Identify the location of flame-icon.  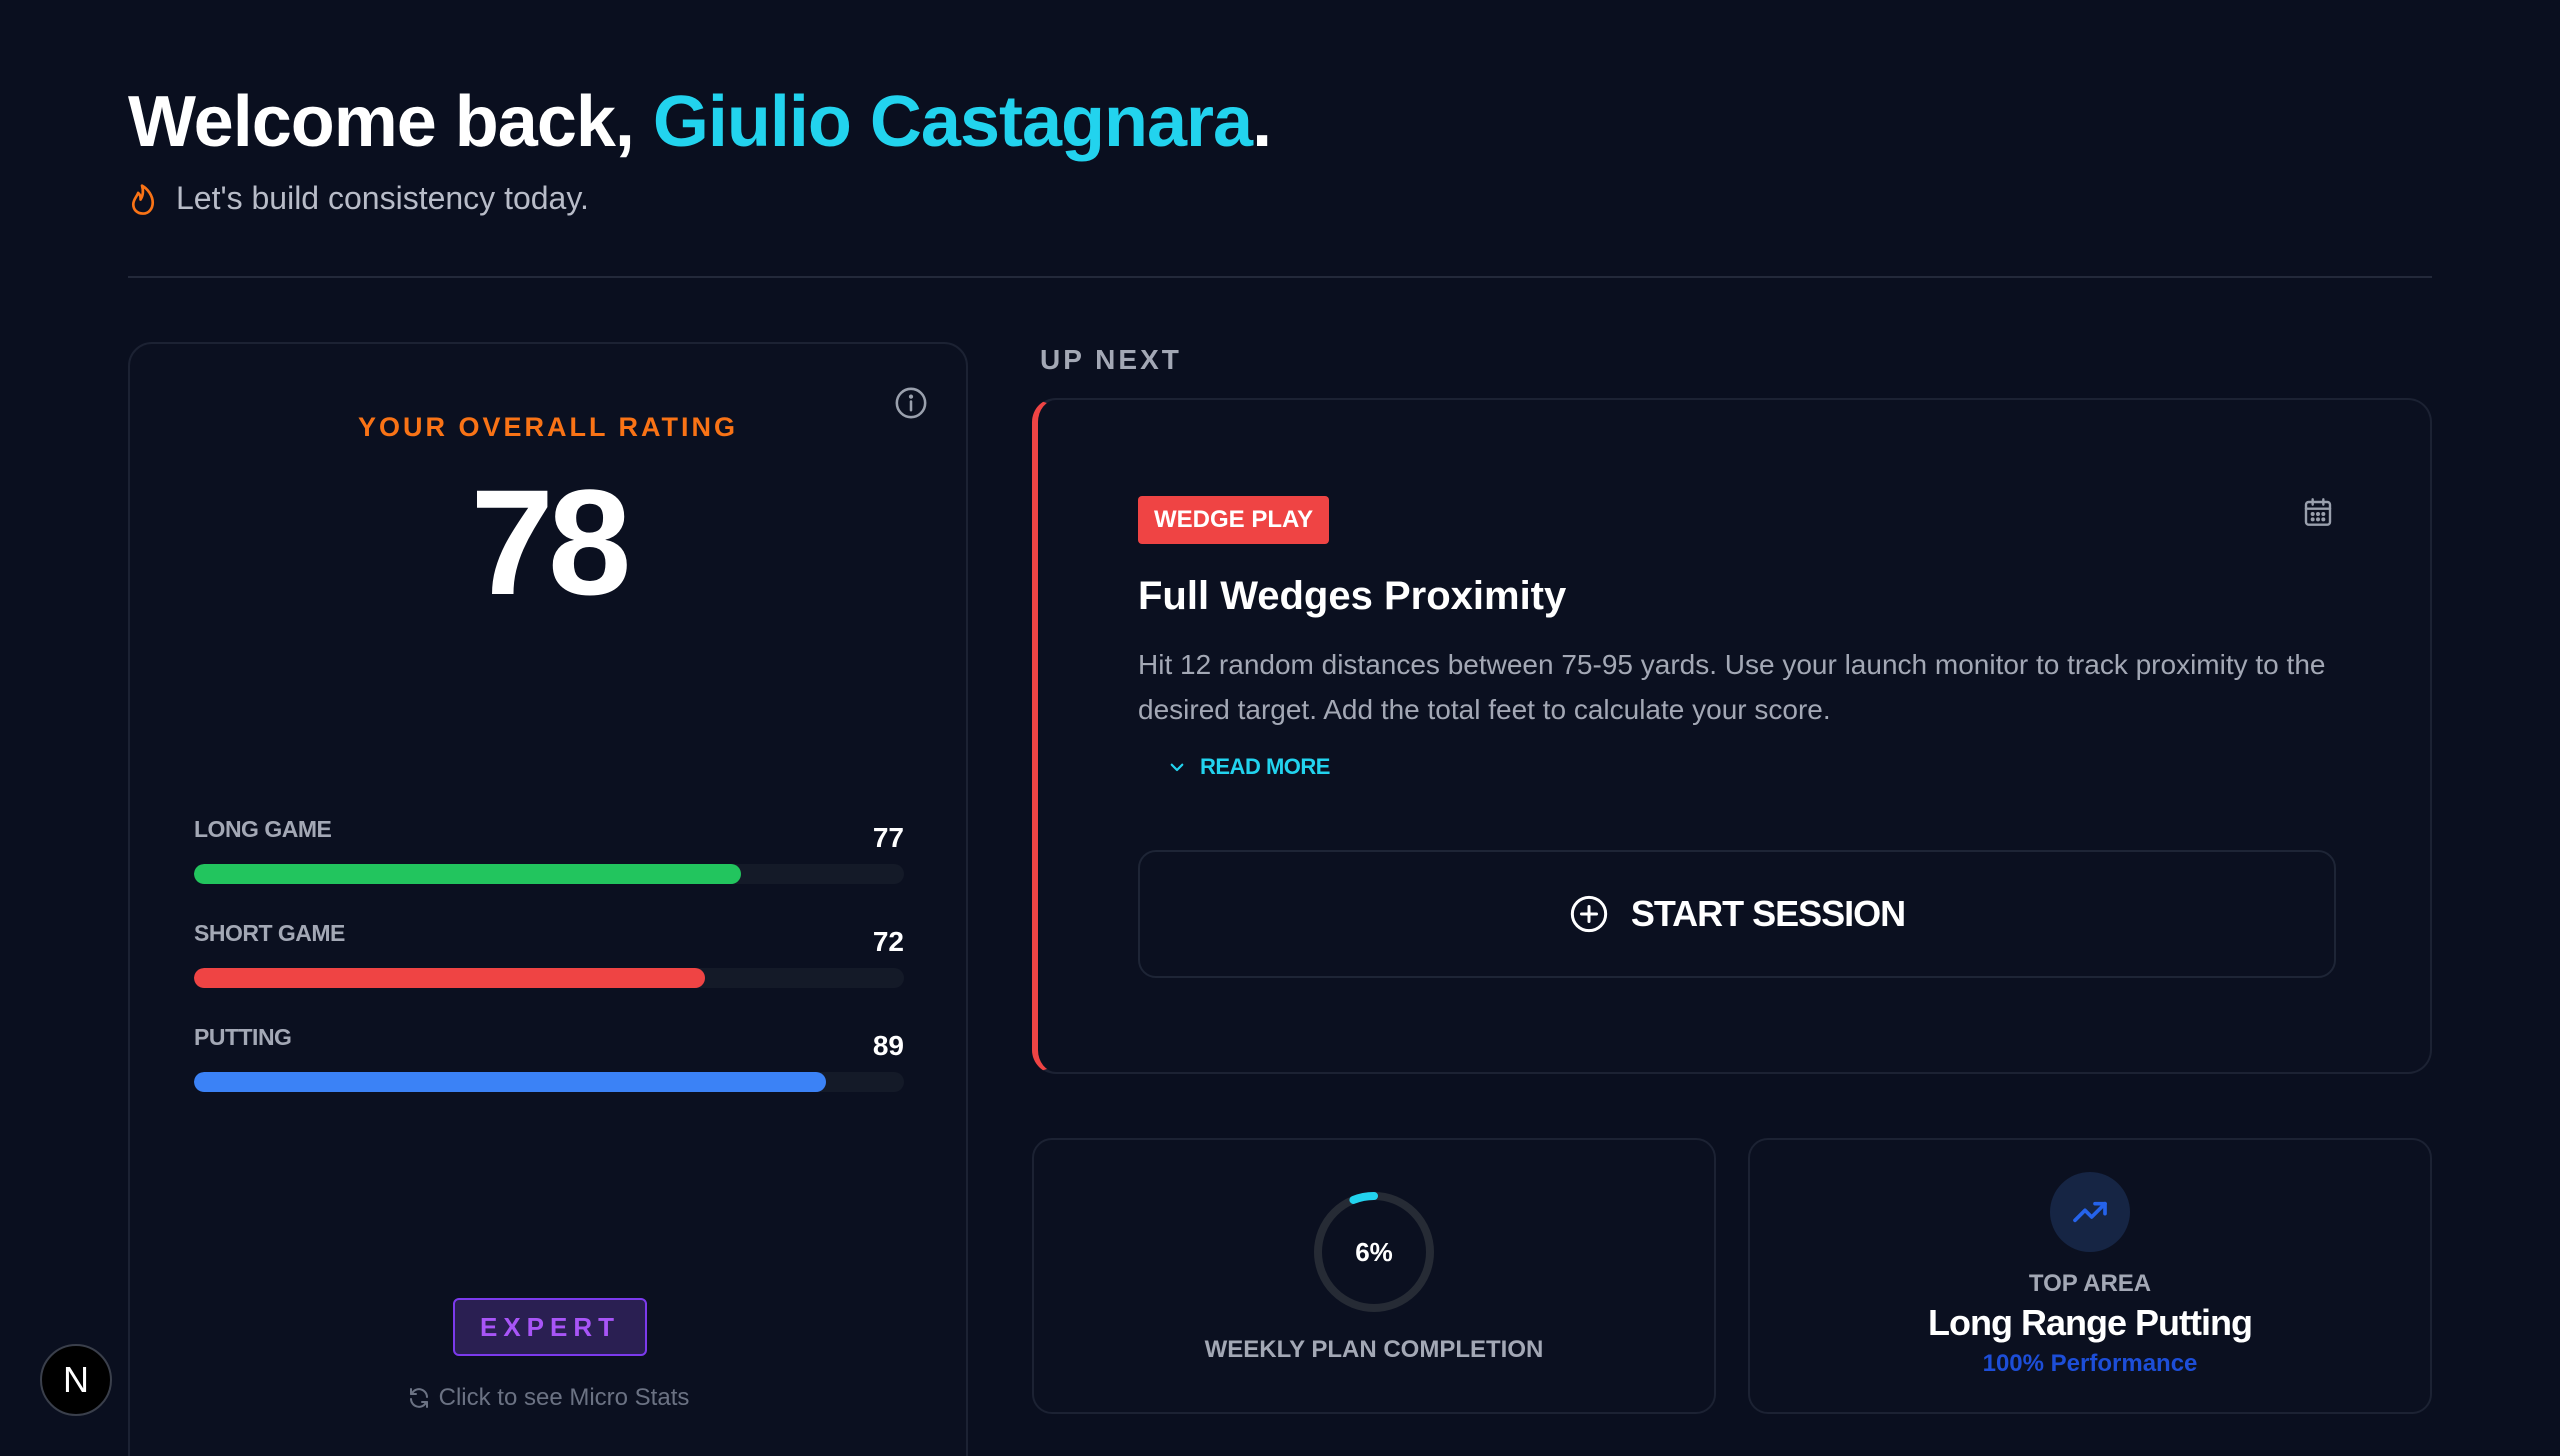
(143, 199).